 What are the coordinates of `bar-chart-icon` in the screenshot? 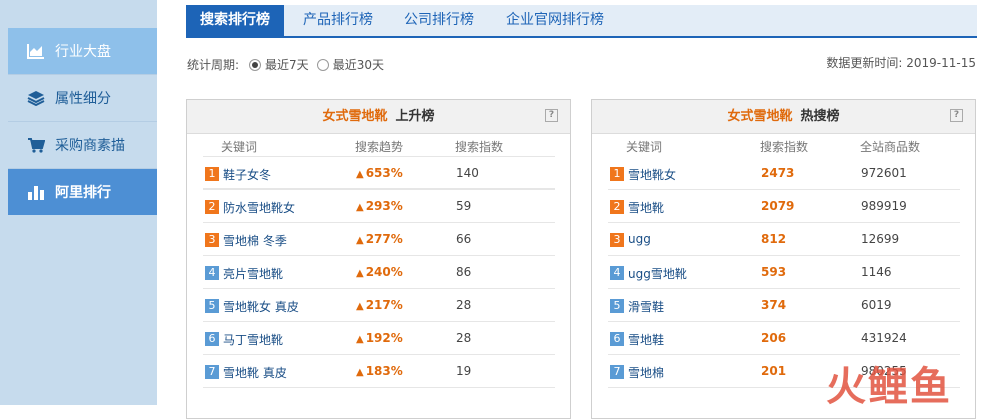 It's located at (36, 192).